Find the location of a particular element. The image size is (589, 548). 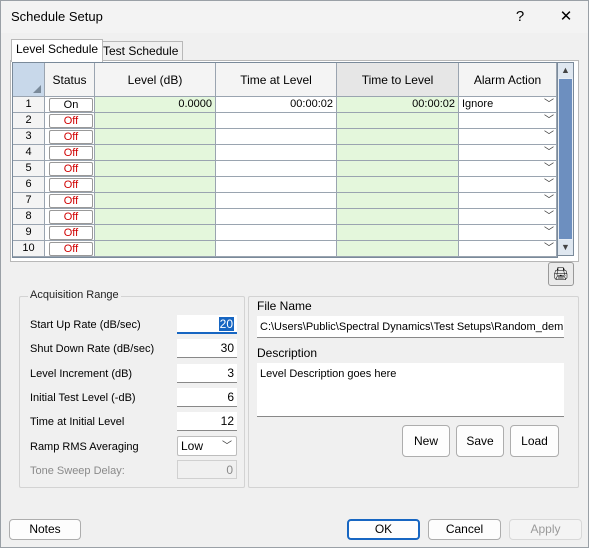

table-row: 3 Off ﹀ is located at coordinates (285, 137).